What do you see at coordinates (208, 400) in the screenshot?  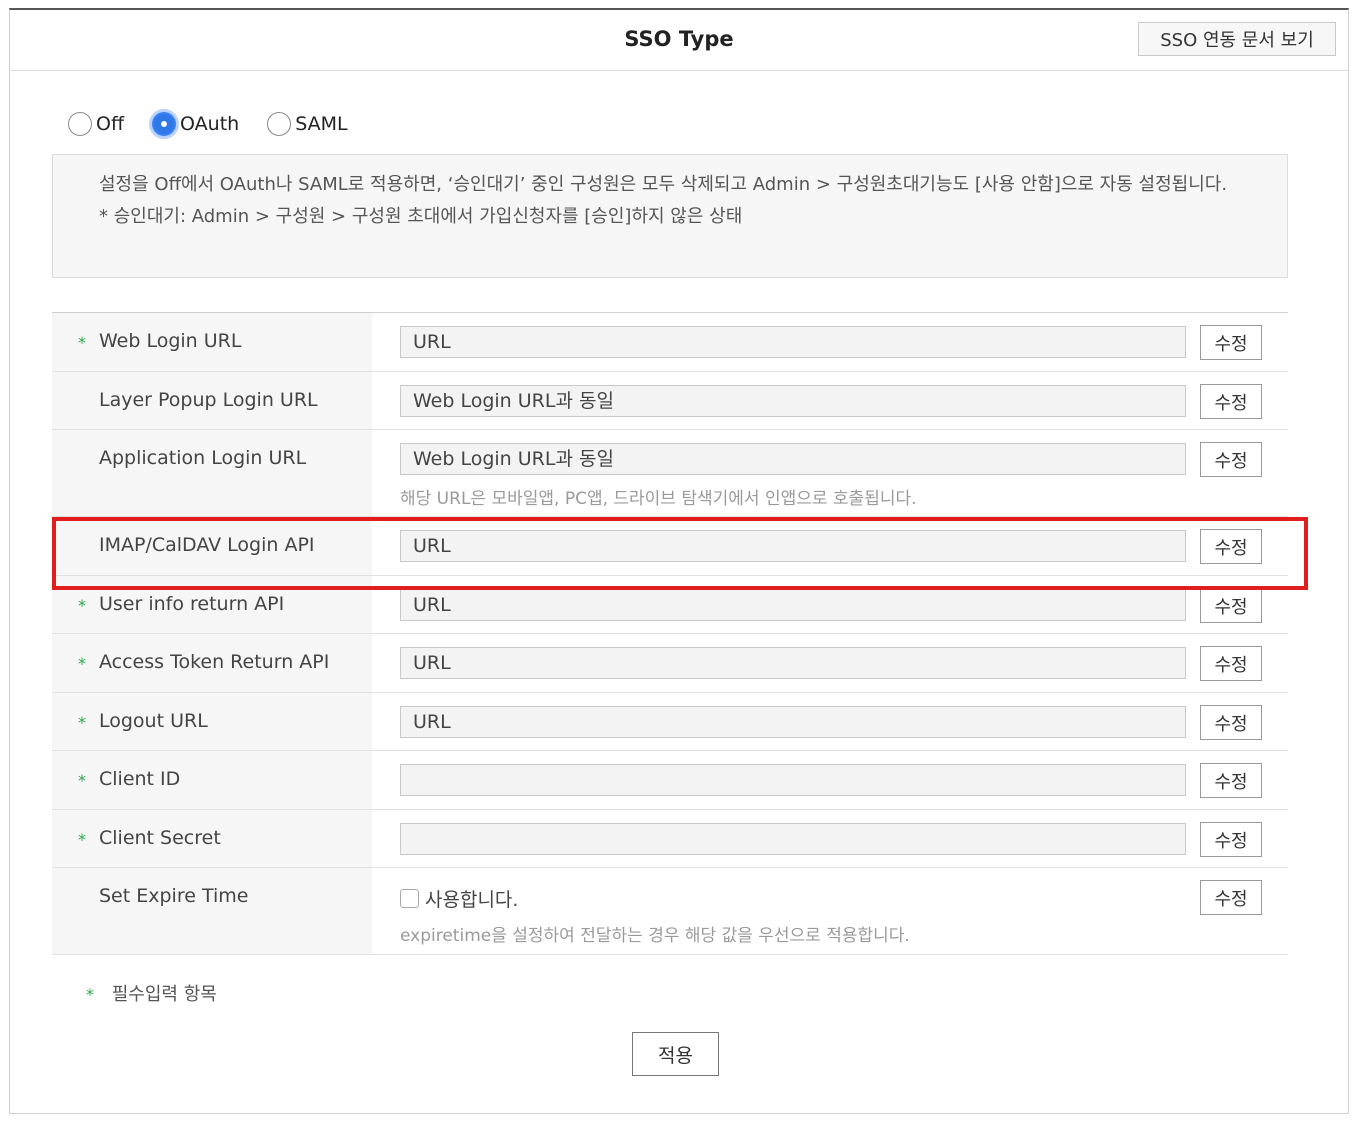 I see `row-label: Layer Popup Login URL` at bounding box center [208, 400].